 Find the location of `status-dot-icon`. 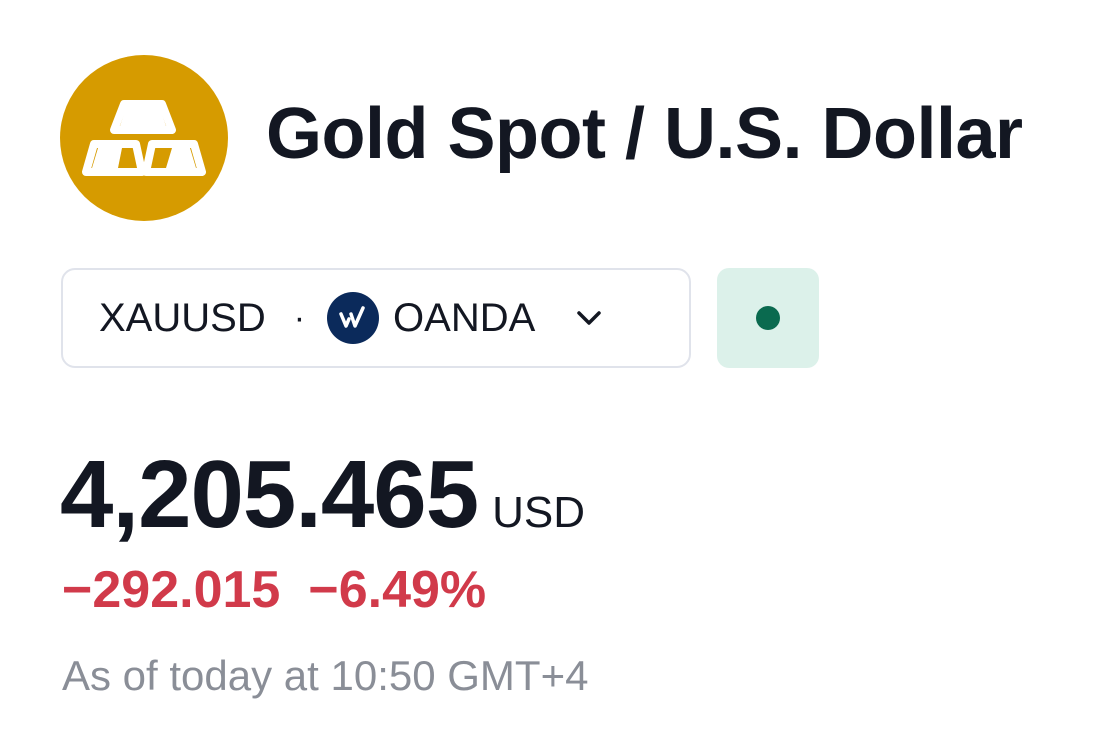

status-dot-icon is located at coordinates (768, 318).